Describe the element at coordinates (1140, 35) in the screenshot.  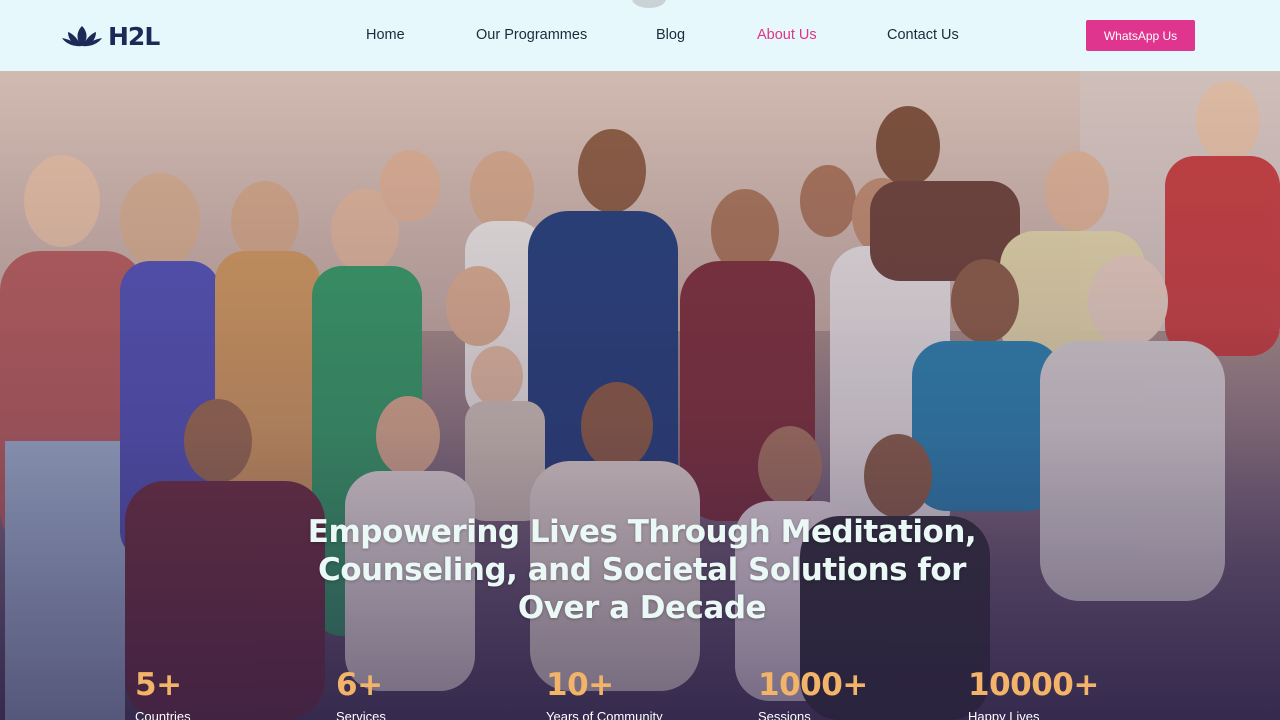
I see `whatsapp-button: WhatsApp Us` at that location.